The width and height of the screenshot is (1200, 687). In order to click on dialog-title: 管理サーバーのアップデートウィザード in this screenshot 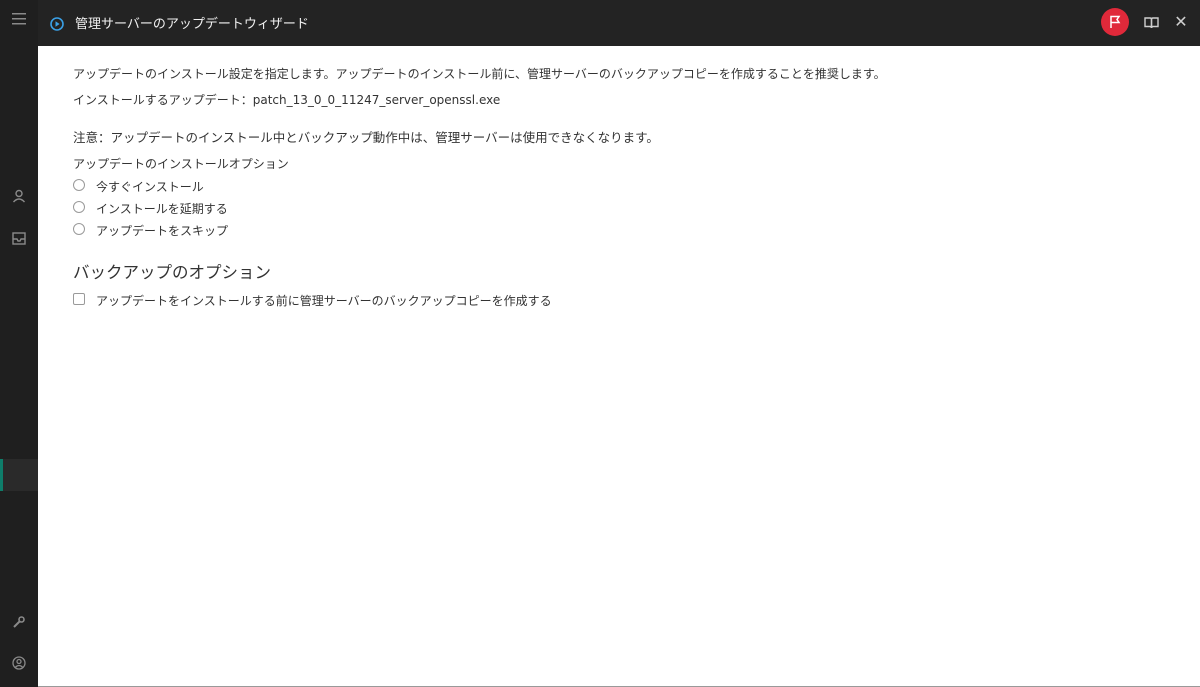, I will do `click(192, 24)`.